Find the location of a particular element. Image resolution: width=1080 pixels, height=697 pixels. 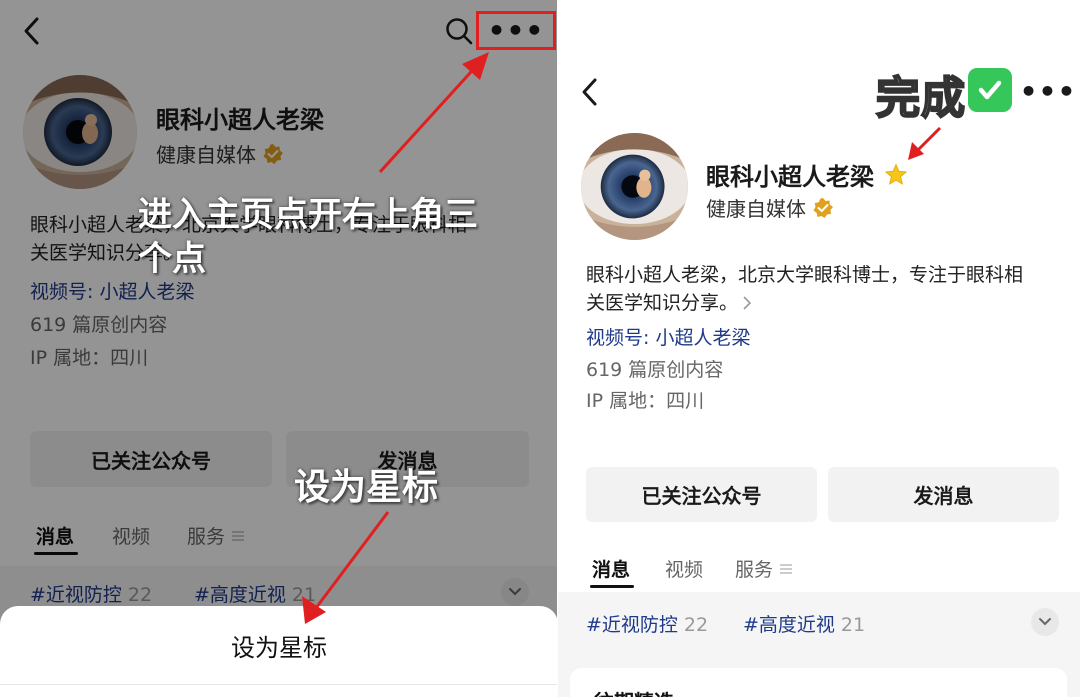

tab-services-label: 服务 is located at coordinates (754, 570).